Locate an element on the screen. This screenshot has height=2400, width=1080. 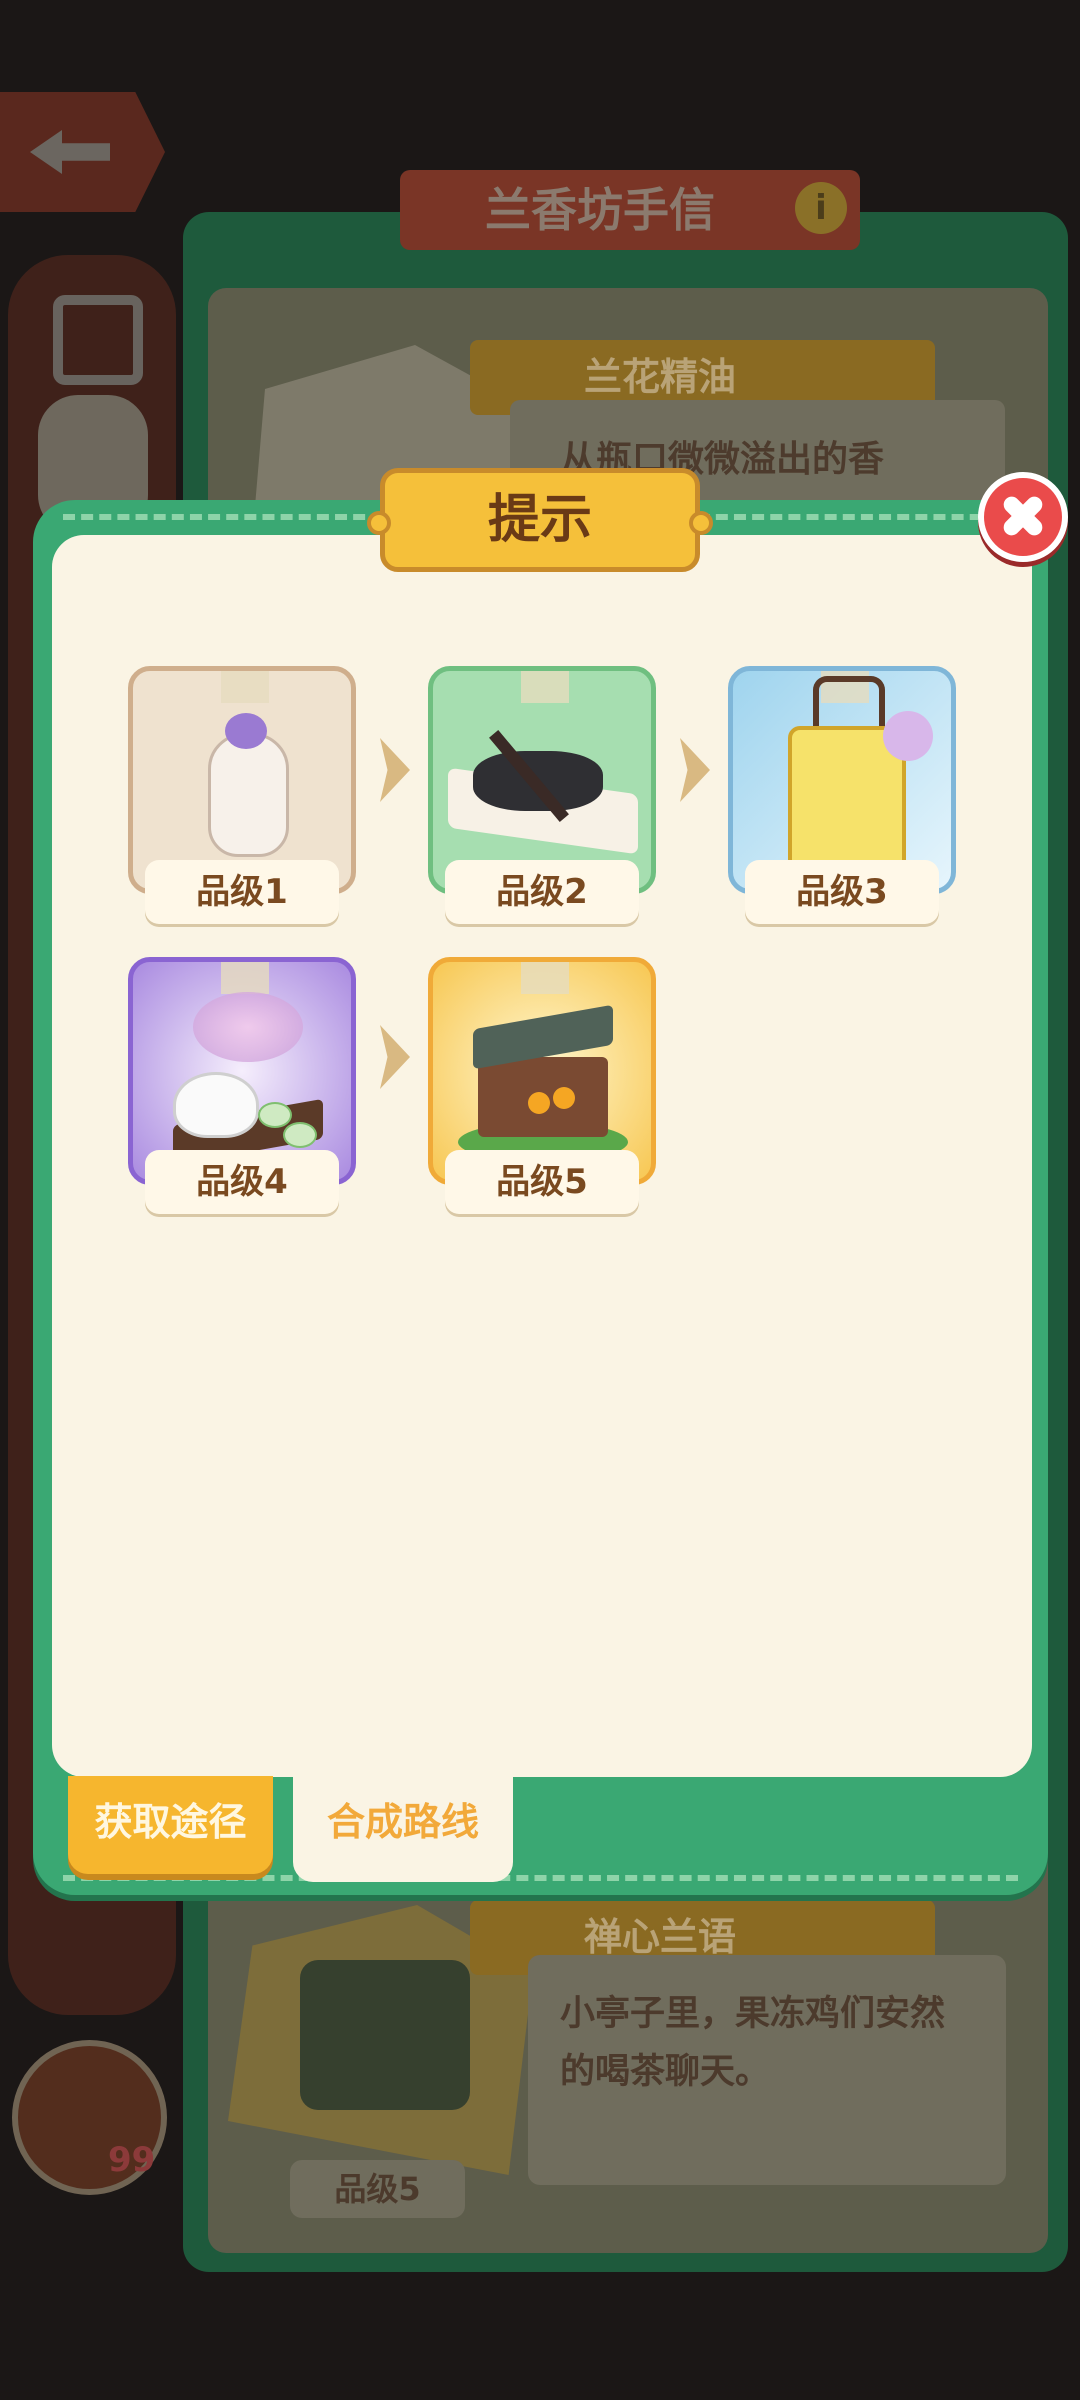
lantern-handle is located at coordinates (849, 704).